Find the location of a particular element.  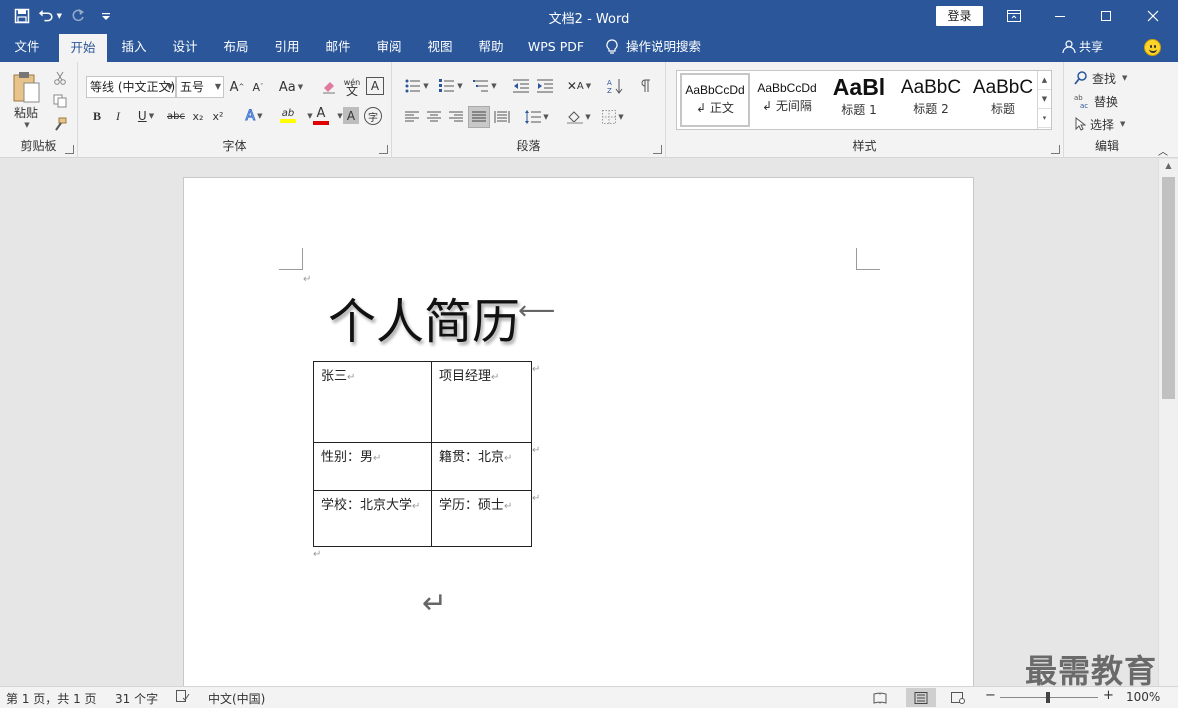

close-icon is located at coordinates (1153, 16).